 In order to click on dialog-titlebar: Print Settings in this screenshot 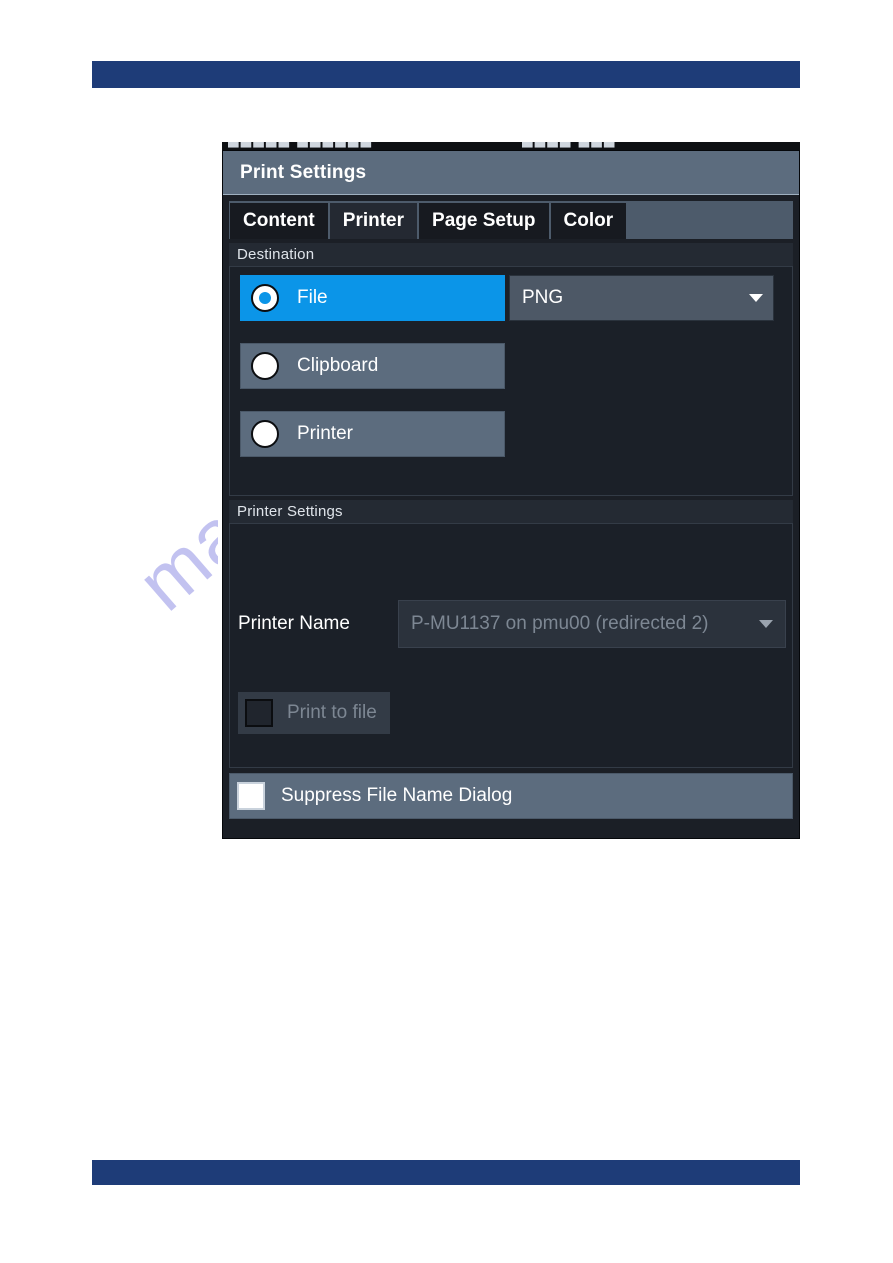, I will do `click(511, 173)`.